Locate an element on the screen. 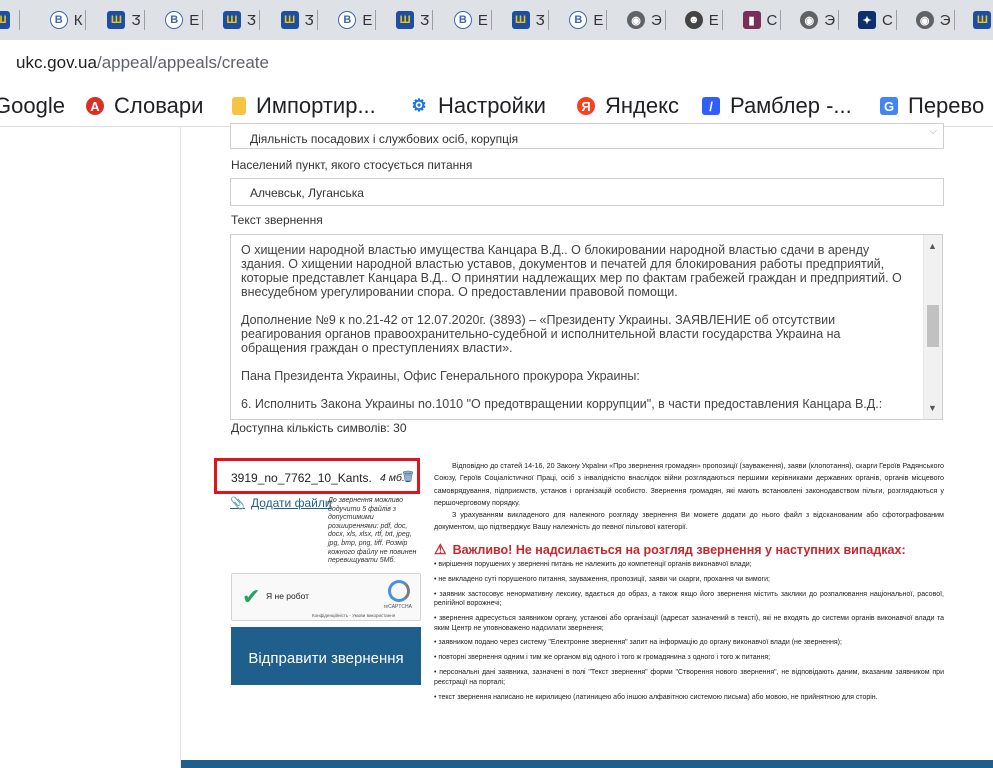  browser-tab: ☻ Е is located at coordinates (703, 20).